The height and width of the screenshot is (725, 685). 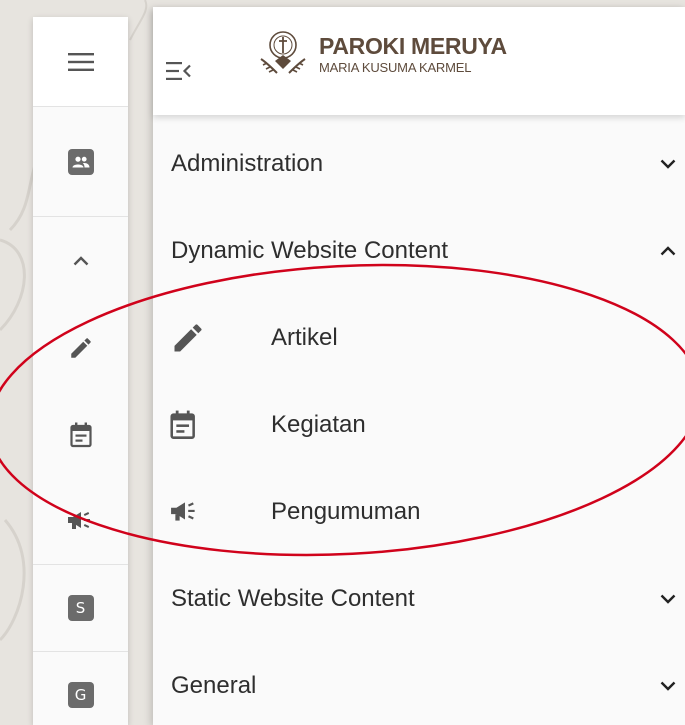 I want to click on menu-item-label: Static Website Content, so click(x=293, y=598).